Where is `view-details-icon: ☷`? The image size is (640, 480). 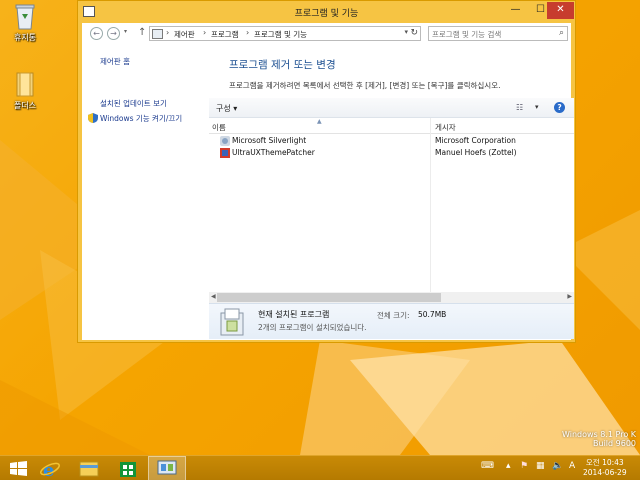 view-details-icon: ☷ is located at coordinates (519, 107).